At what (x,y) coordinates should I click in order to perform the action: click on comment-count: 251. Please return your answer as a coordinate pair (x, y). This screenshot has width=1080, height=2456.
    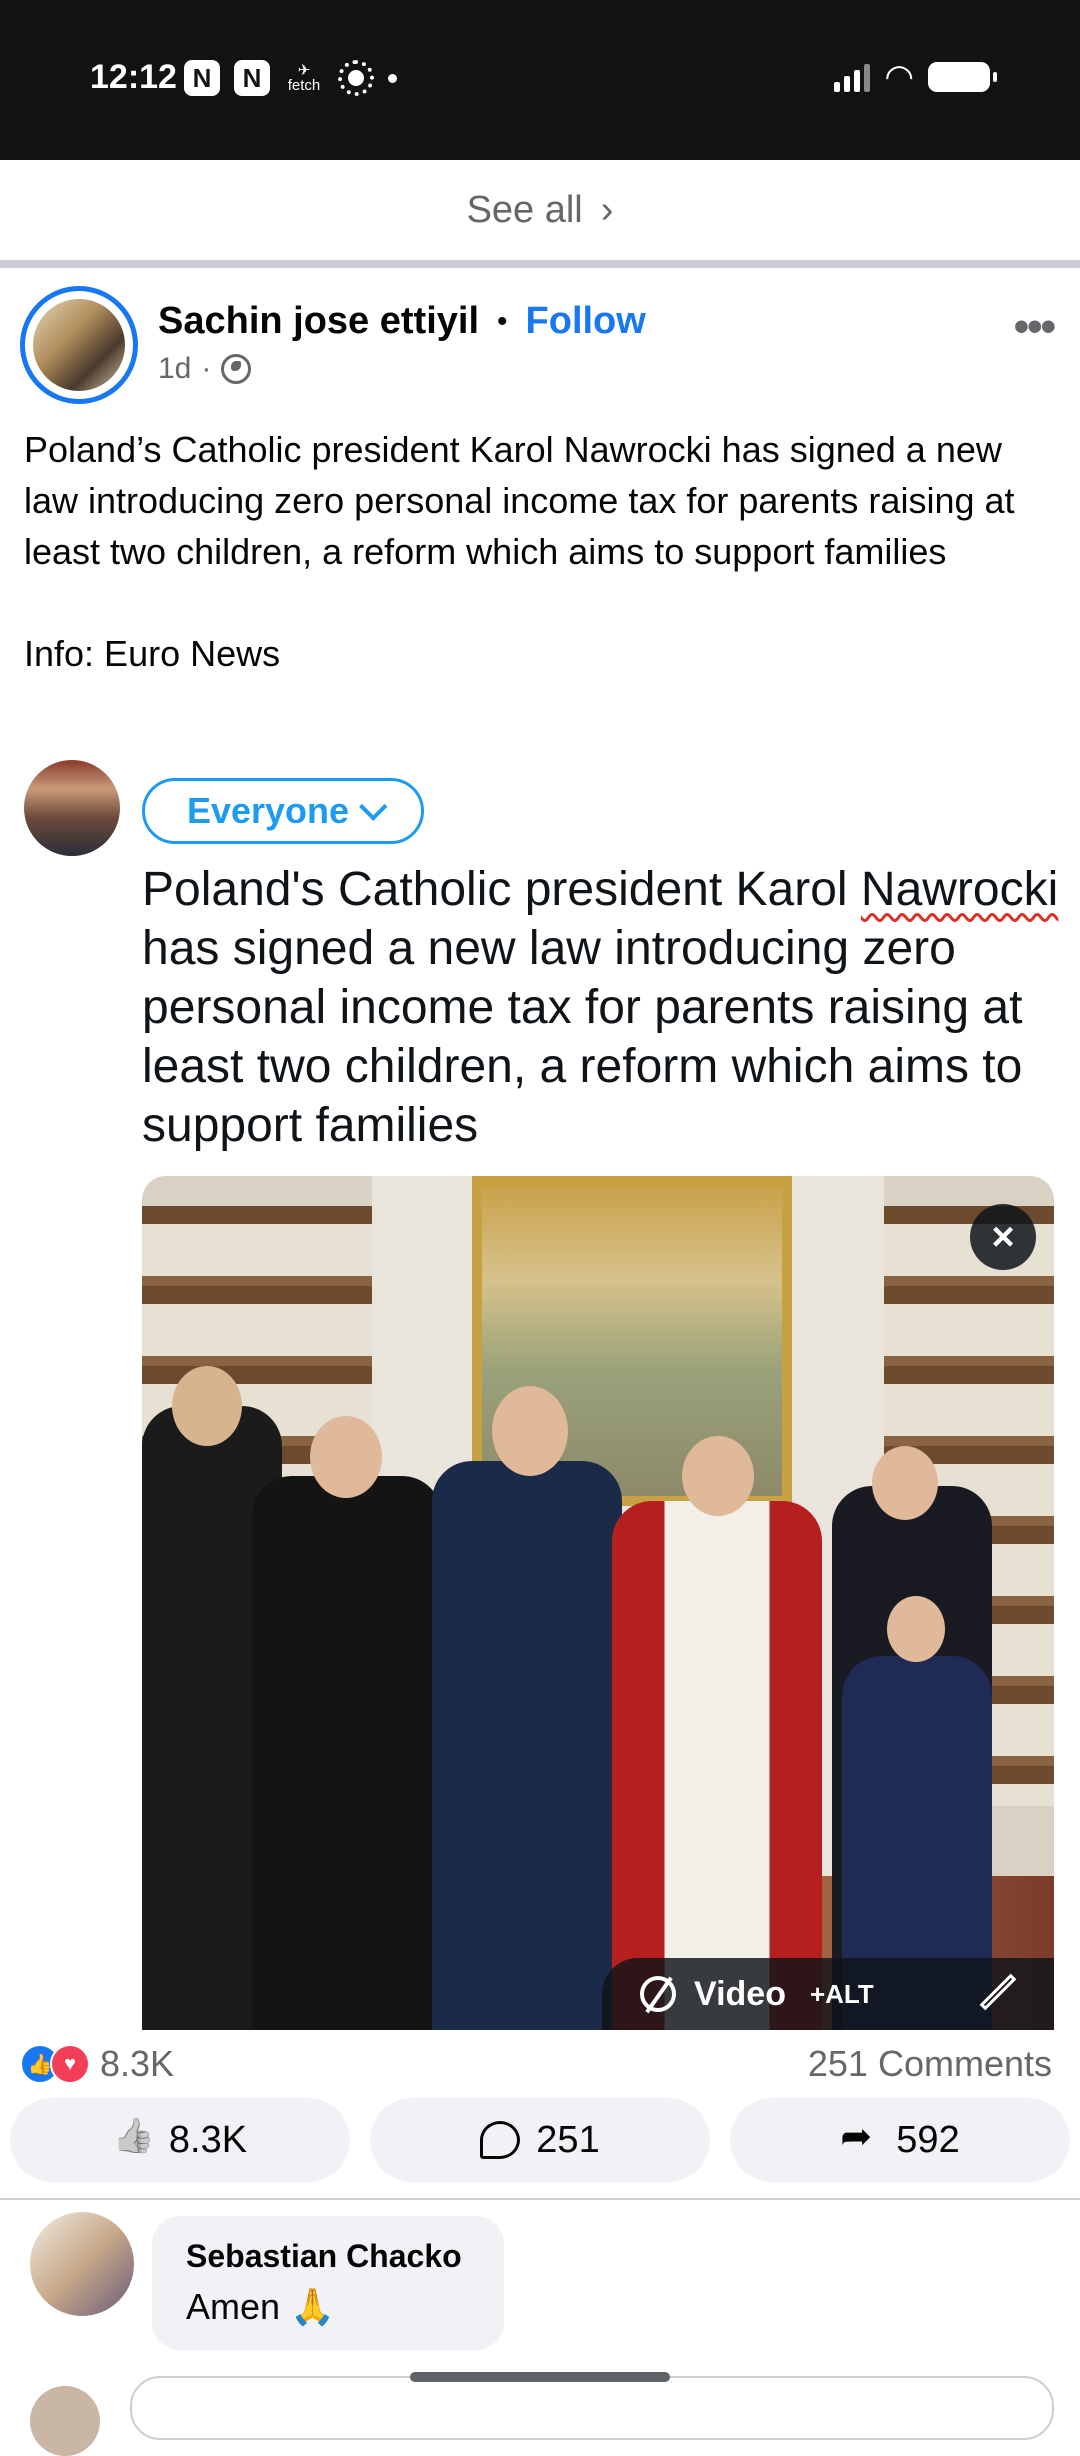
    Looking at the image, I should click on (568, 2139).